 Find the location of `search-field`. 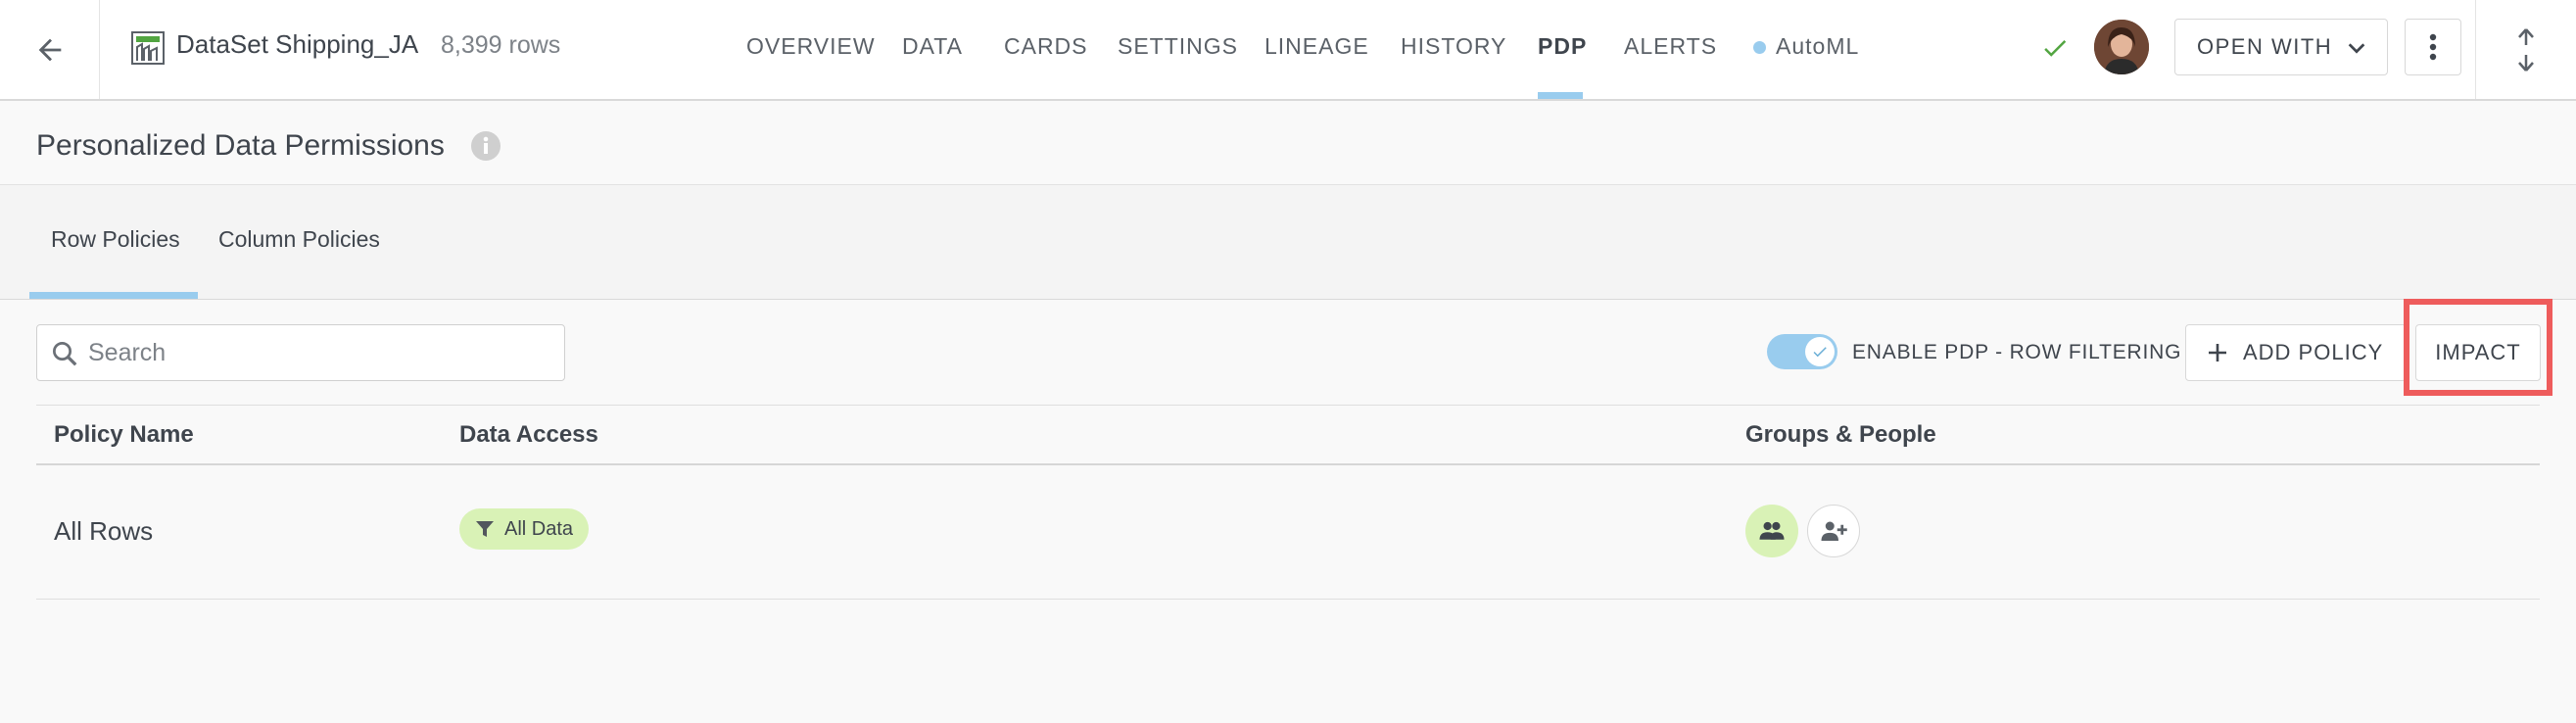

search-field is located at coordinates (301, 352).